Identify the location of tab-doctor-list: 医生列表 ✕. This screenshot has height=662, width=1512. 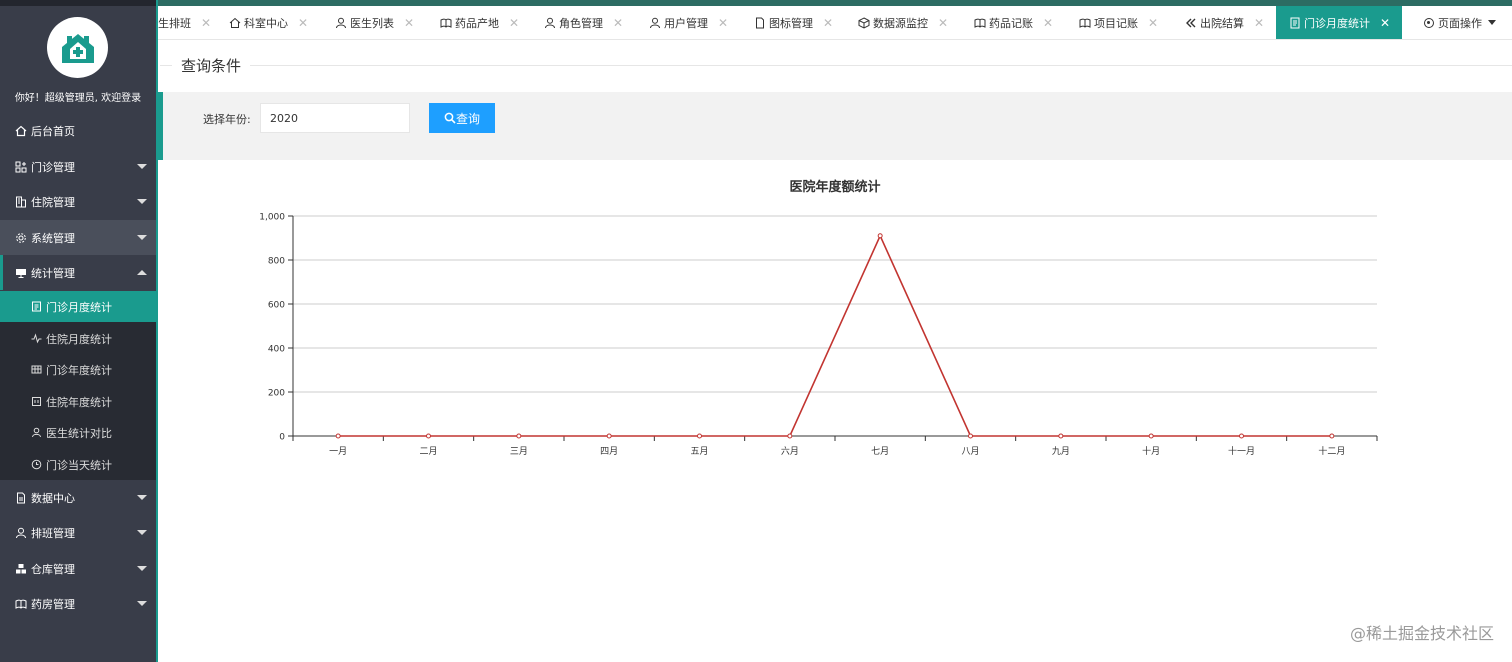
(374, 22).